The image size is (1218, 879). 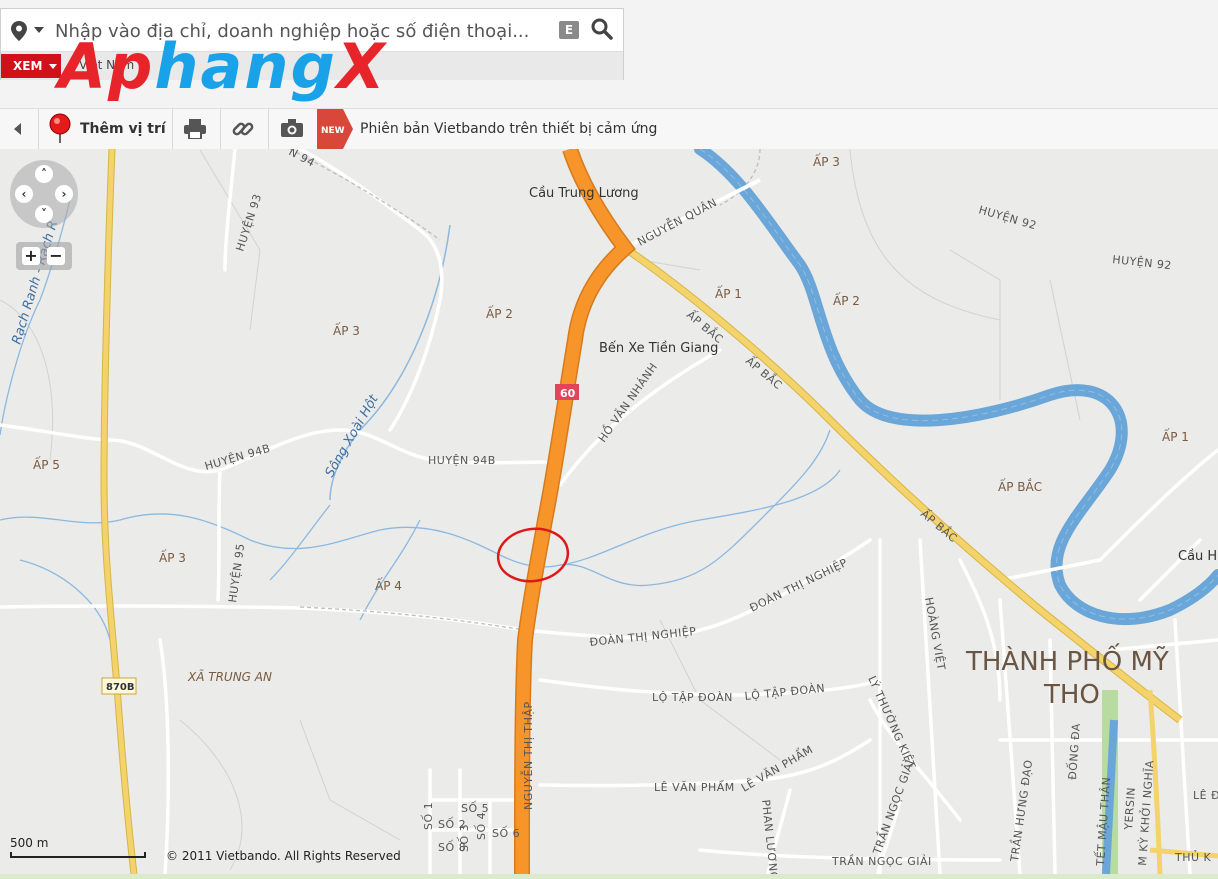 What do you see at coordinates (123, 129) in the screenshot?
I see `add-location-button: Thêm vị trí` at bounding box center [123, 129].